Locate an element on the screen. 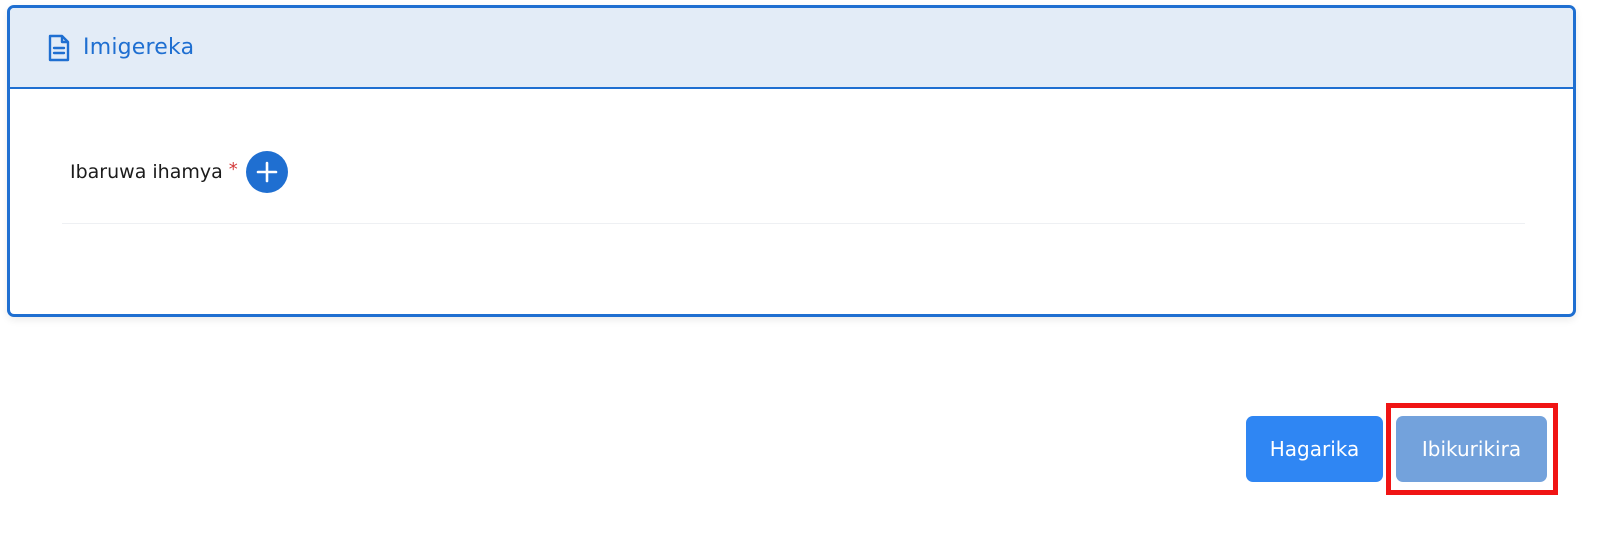  section-title: Imigereka is located at coordinates (139, 47).